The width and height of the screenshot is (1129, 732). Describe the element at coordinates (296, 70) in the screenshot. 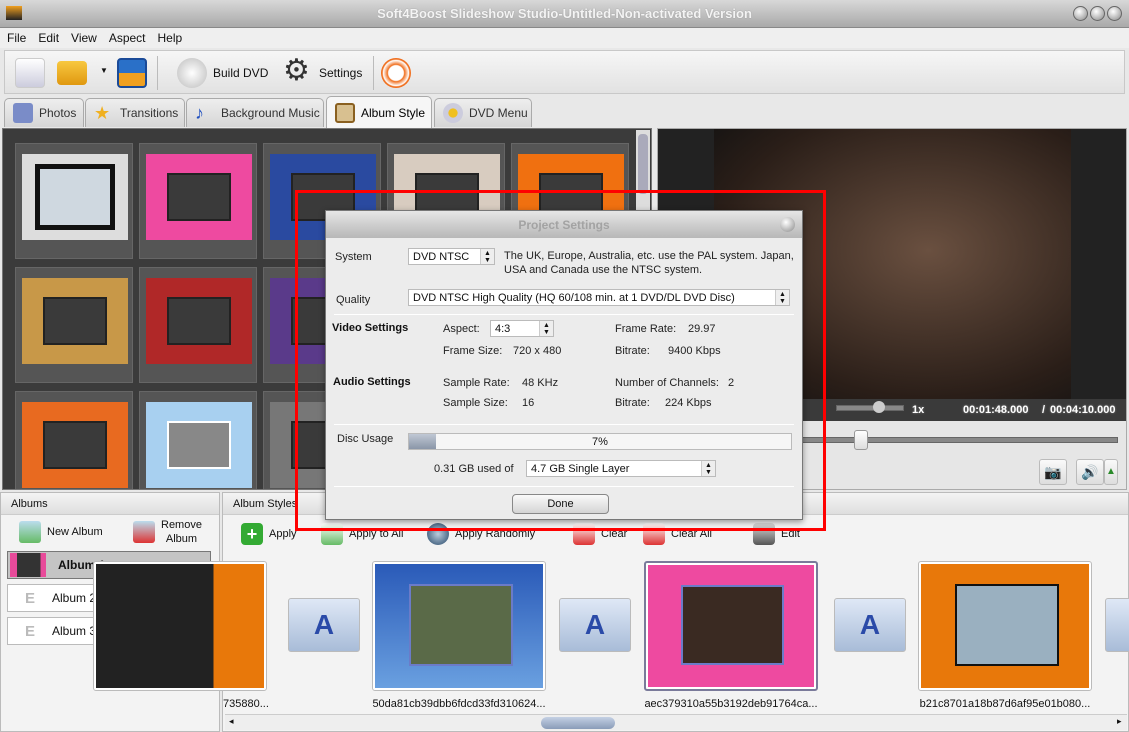

I see `gear-icon: ⚙` at that location.